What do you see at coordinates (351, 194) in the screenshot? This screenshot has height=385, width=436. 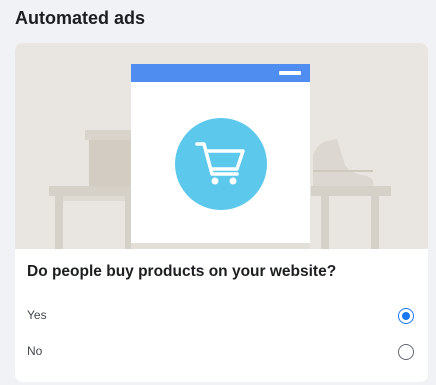 I see `right-furniture` at bounding box center [351, 194].